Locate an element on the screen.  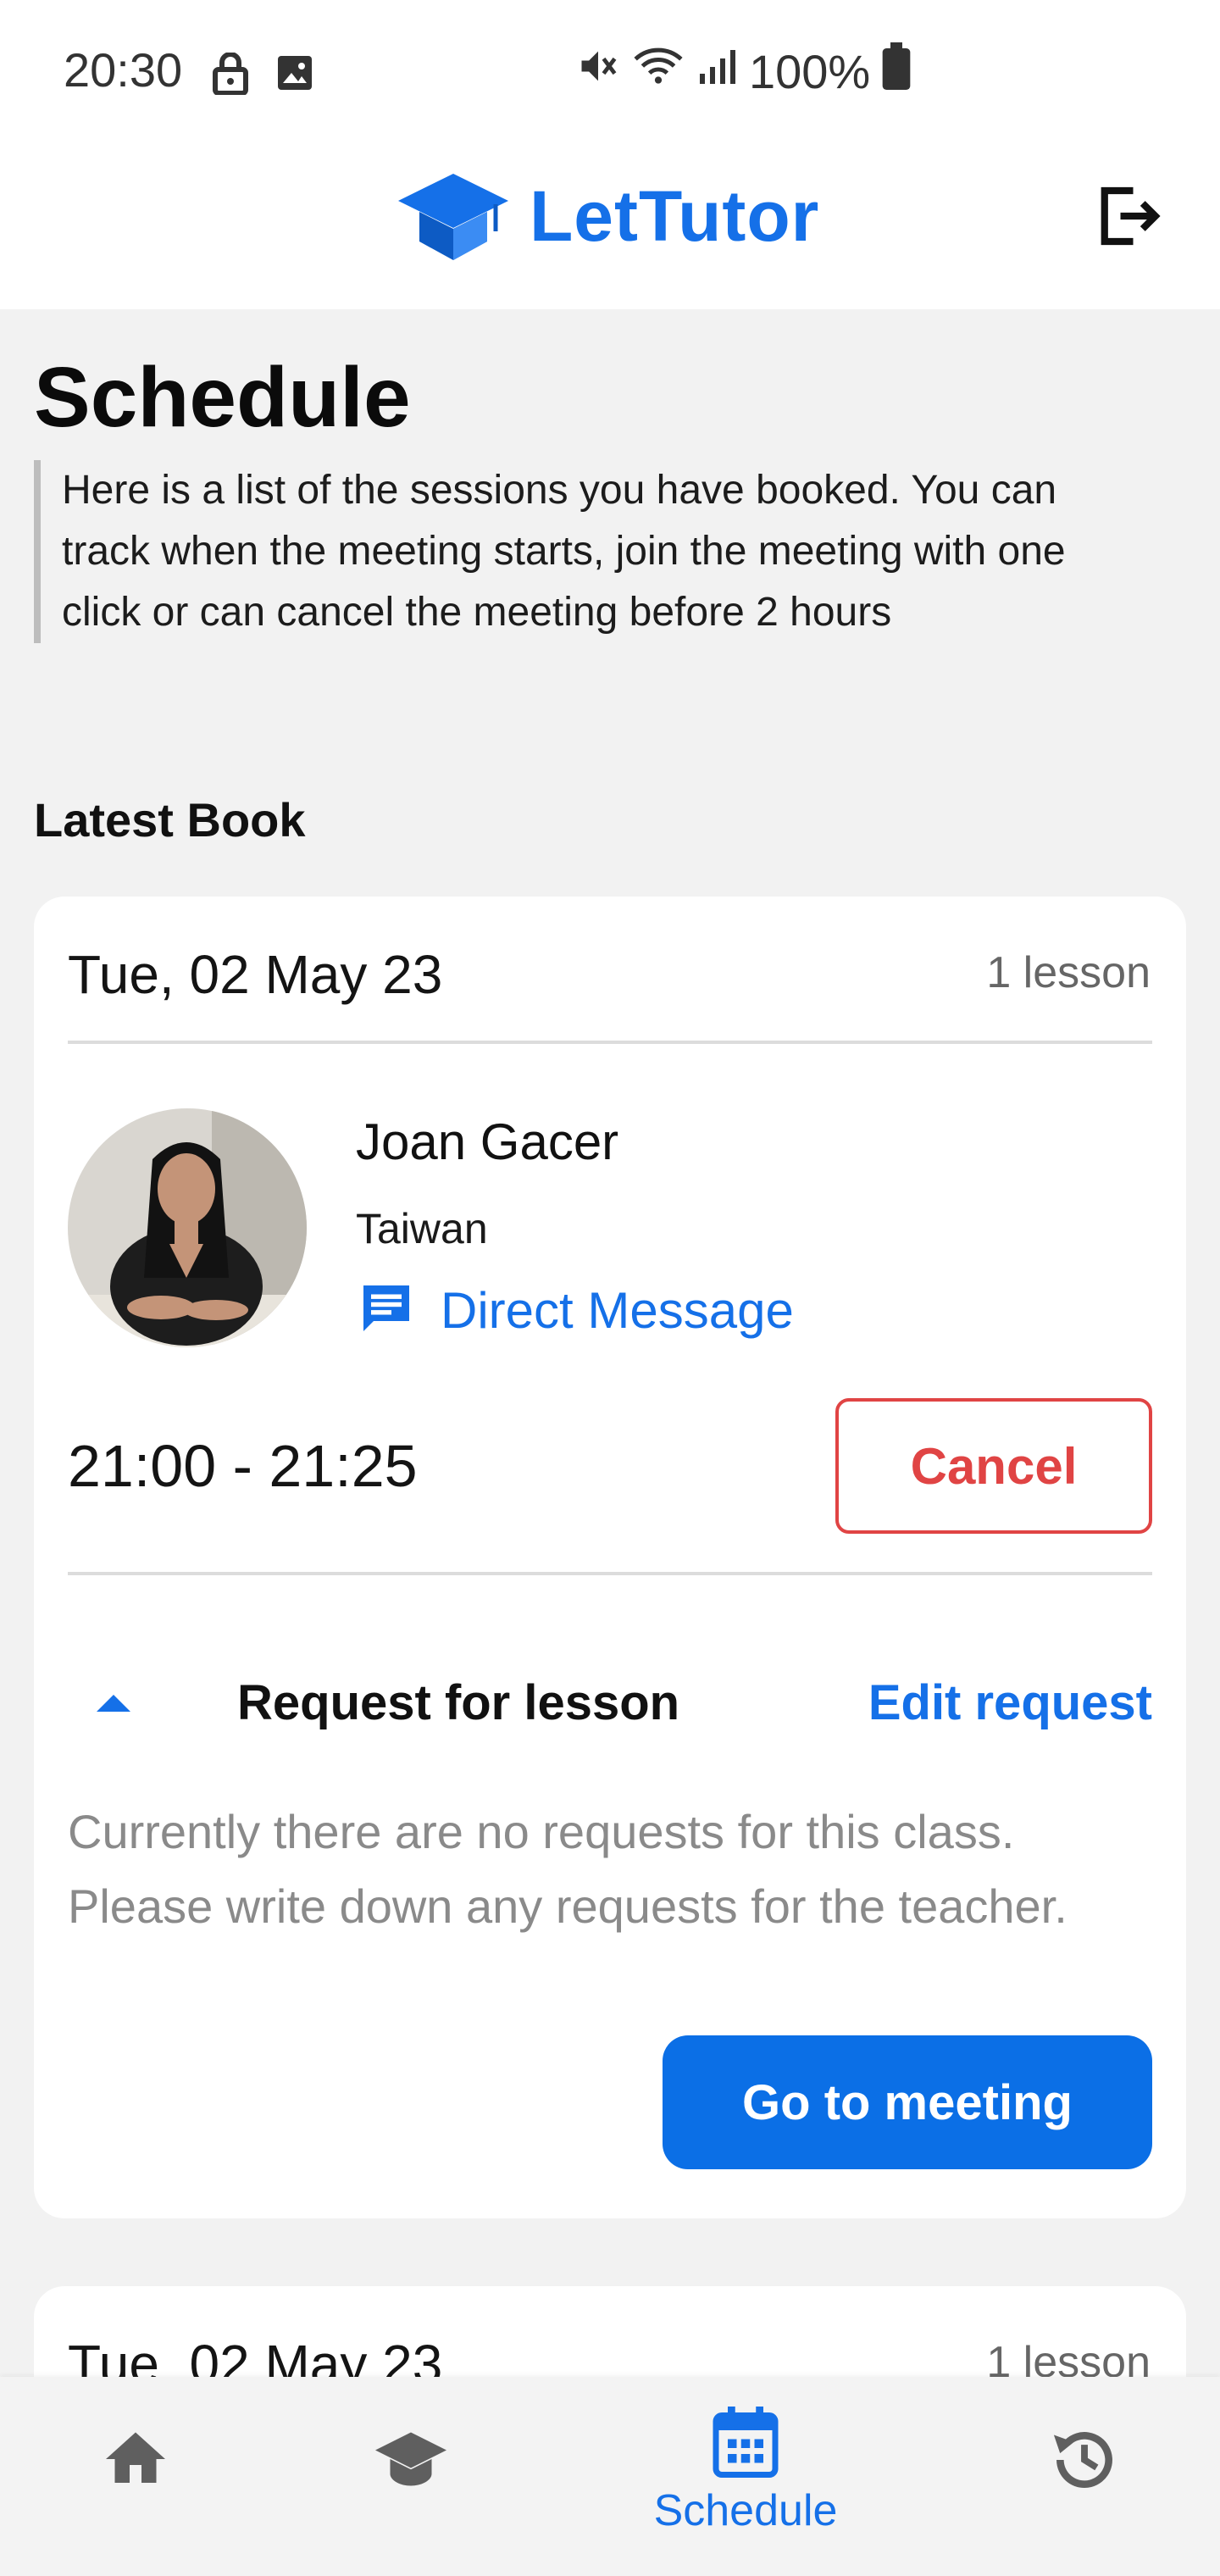
nav-history is located at coordinates (1084, 2476).